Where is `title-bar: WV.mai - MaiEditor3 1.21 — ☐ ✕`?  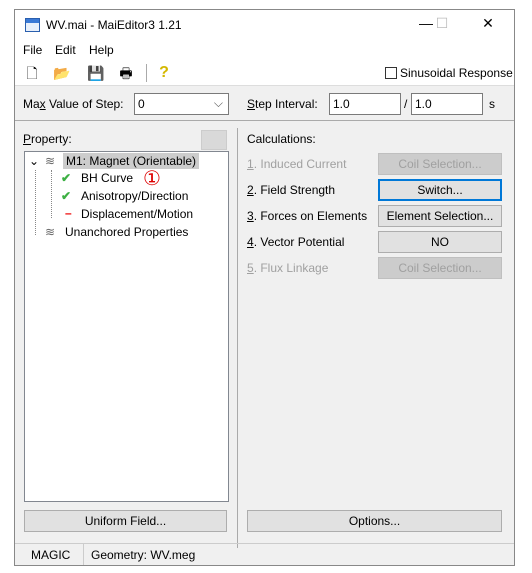 title-bar: WV.mai - MaiEditor3 1.21 — ☐ ✕ is located at coordinates (264, 25).